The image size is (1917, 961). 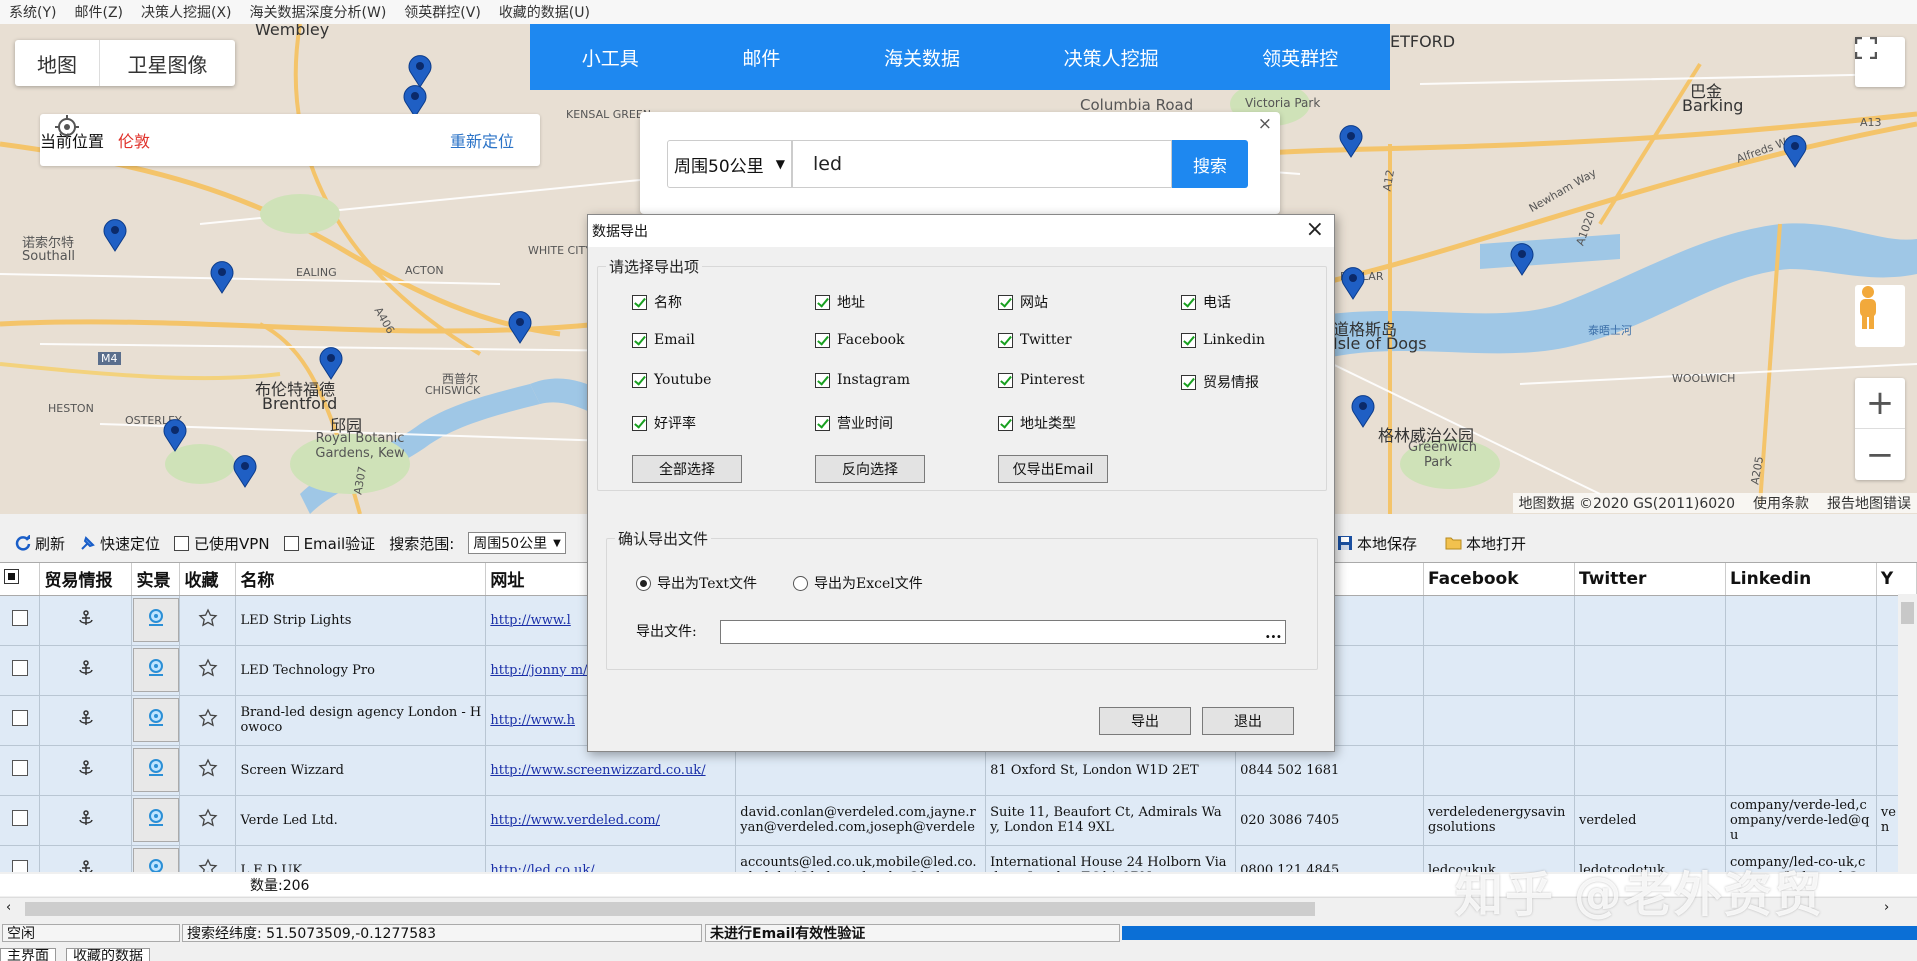 I want to click on export-option: Pinterest, so click(x=1041, y=380).